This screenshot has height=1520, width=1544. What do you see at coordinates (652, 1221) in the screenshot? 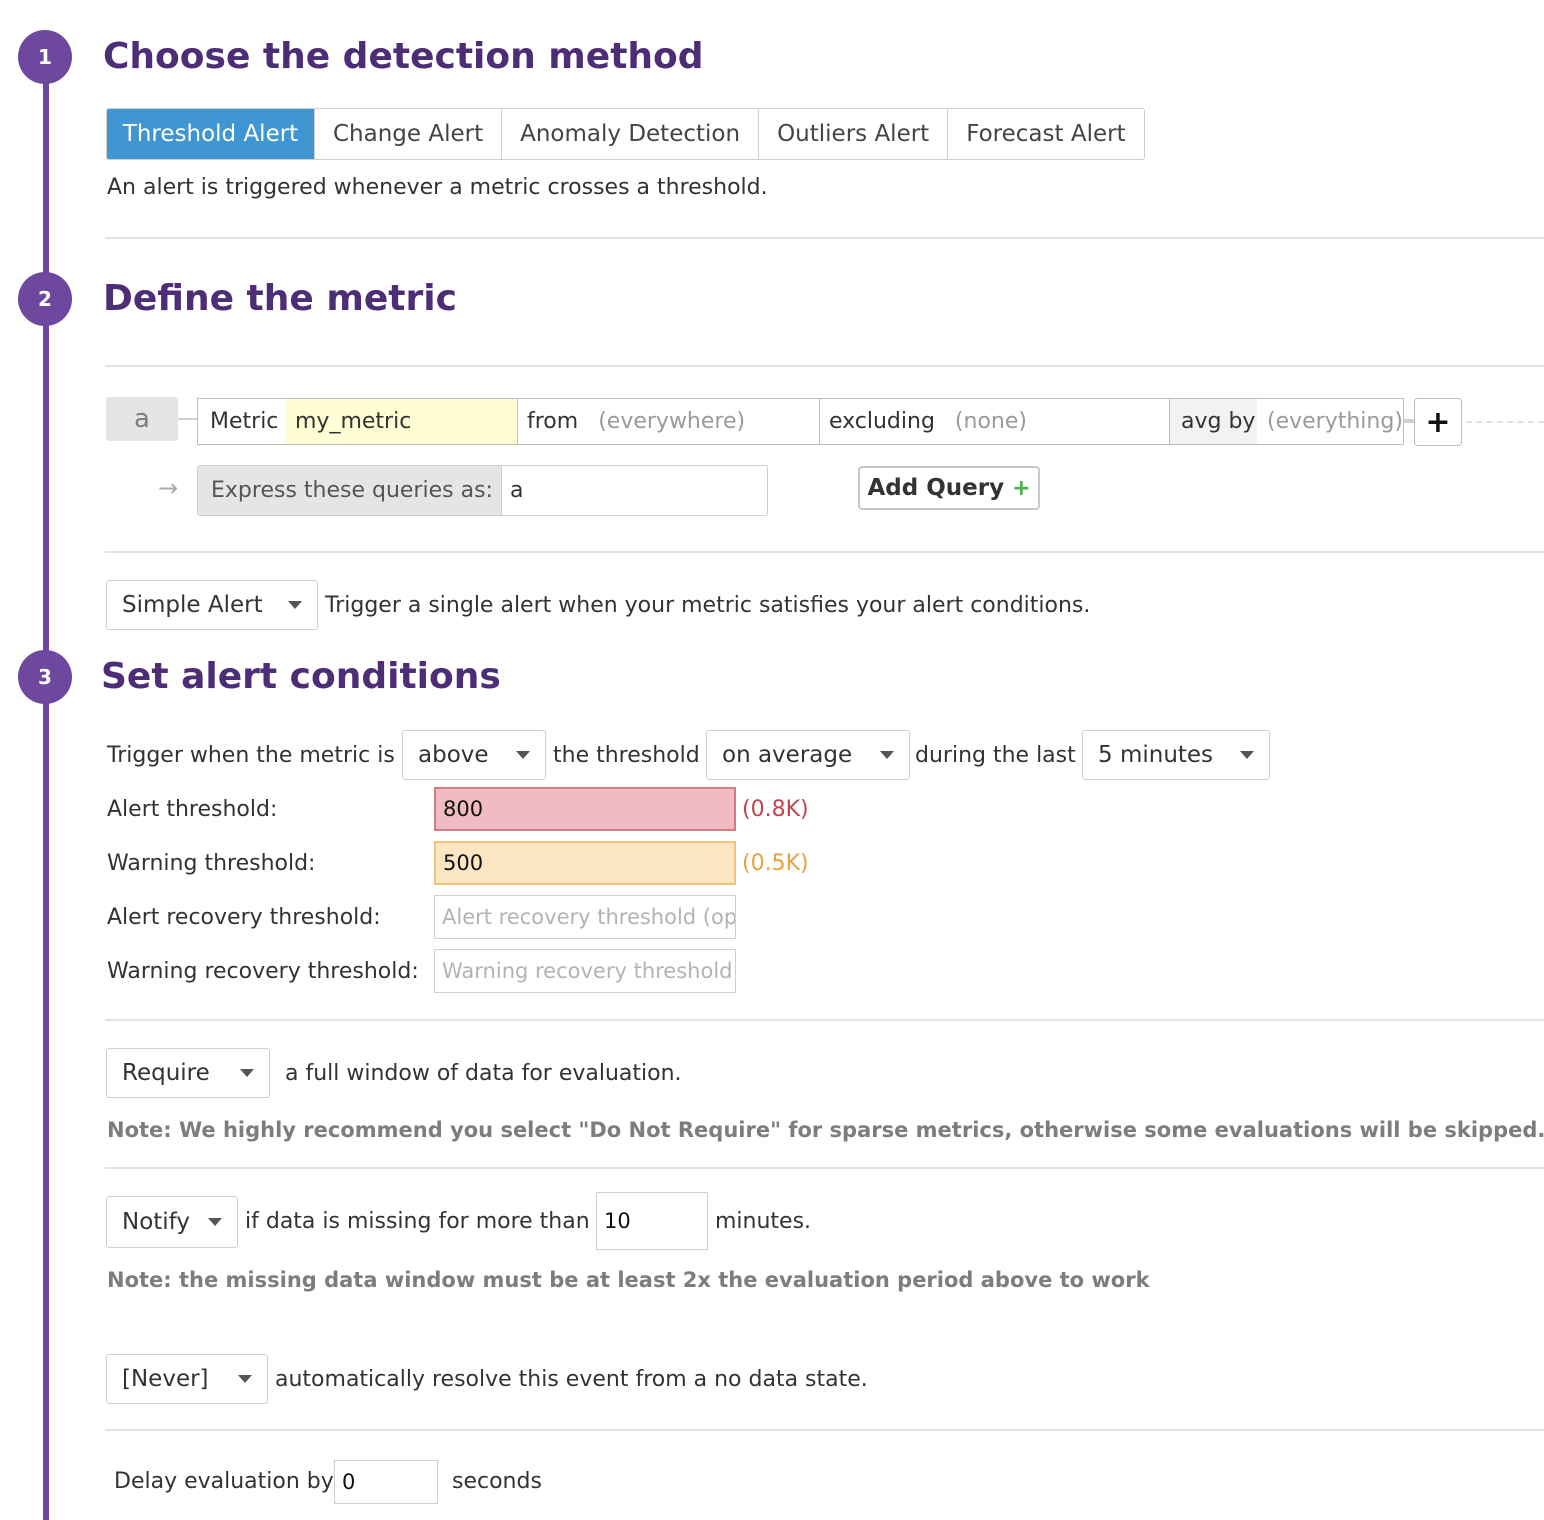
I see `missing-minutes-input: 10` at bounding box center [652, 1221].